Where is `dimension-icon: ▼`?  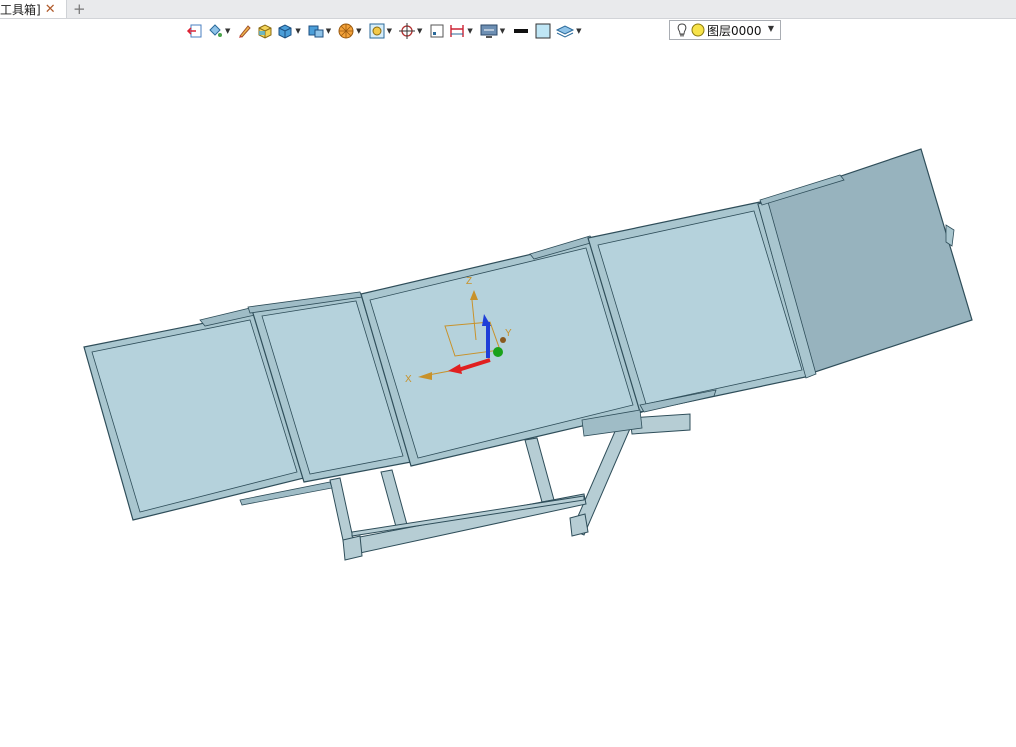 dimension-icon: ▼ is located at coordinates (462, 31).